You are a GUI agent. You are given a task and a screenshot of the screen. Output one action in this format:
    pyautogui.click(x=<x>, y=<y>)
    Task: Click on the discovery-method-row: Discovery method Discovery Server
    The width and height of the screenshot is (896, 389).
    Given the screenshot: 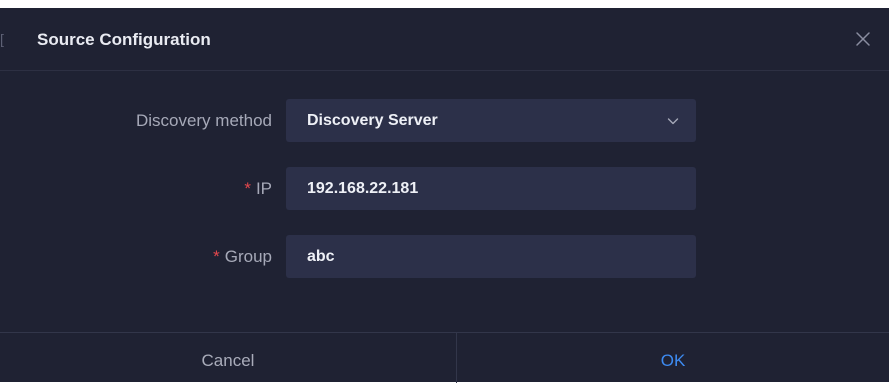 What is the action you would take?
    pyautogui.click(x=444, y=121)
    